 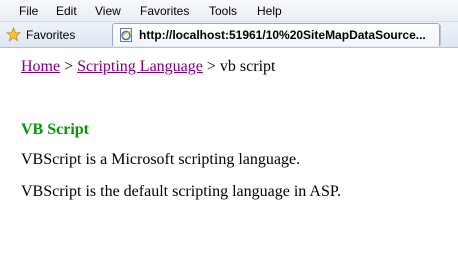 I want to click on menu-tools: Tools, so click(x=223, y=11).